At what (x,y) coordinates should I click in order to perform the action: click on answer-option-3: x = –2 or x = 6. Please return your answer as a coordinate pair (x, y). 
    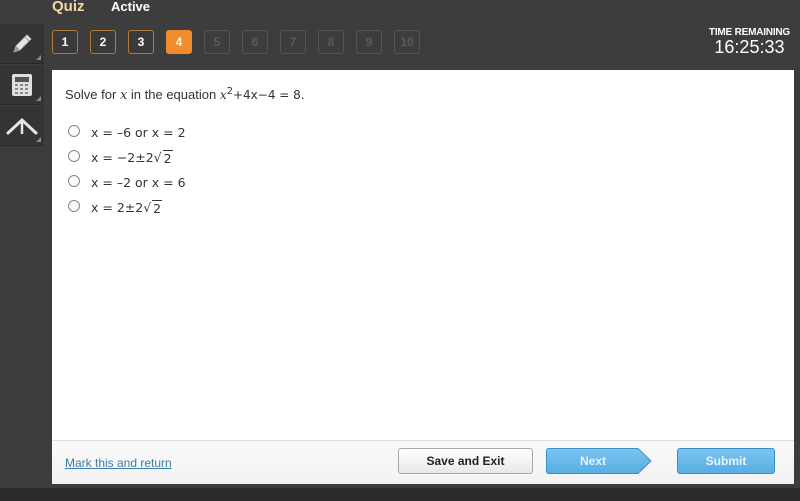
    Looking at the image, I should click on (127, 182).